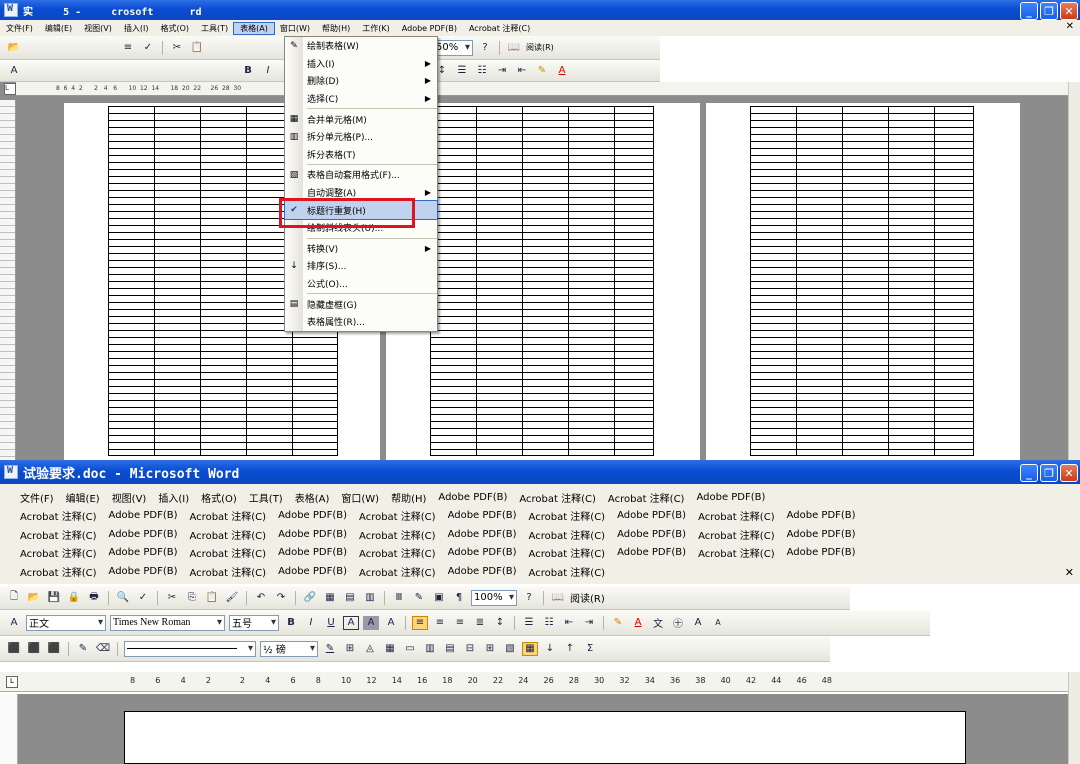  I want to click on line-style-combo, so click(190, 648).